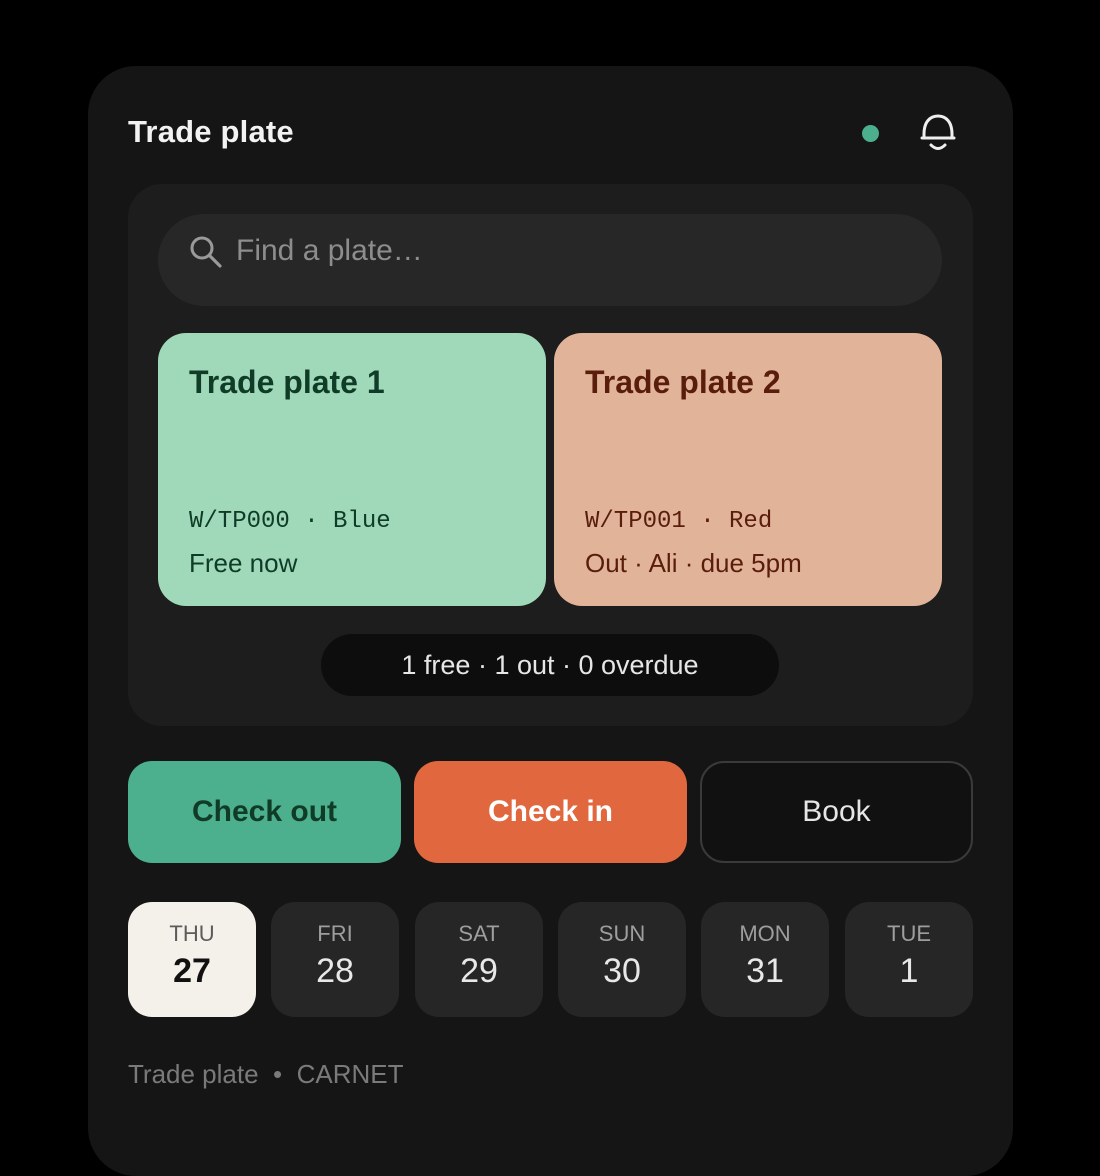 This screenshot has height=1176, width=1100. I want to click on plate-status: Free now, so click(243, 563).